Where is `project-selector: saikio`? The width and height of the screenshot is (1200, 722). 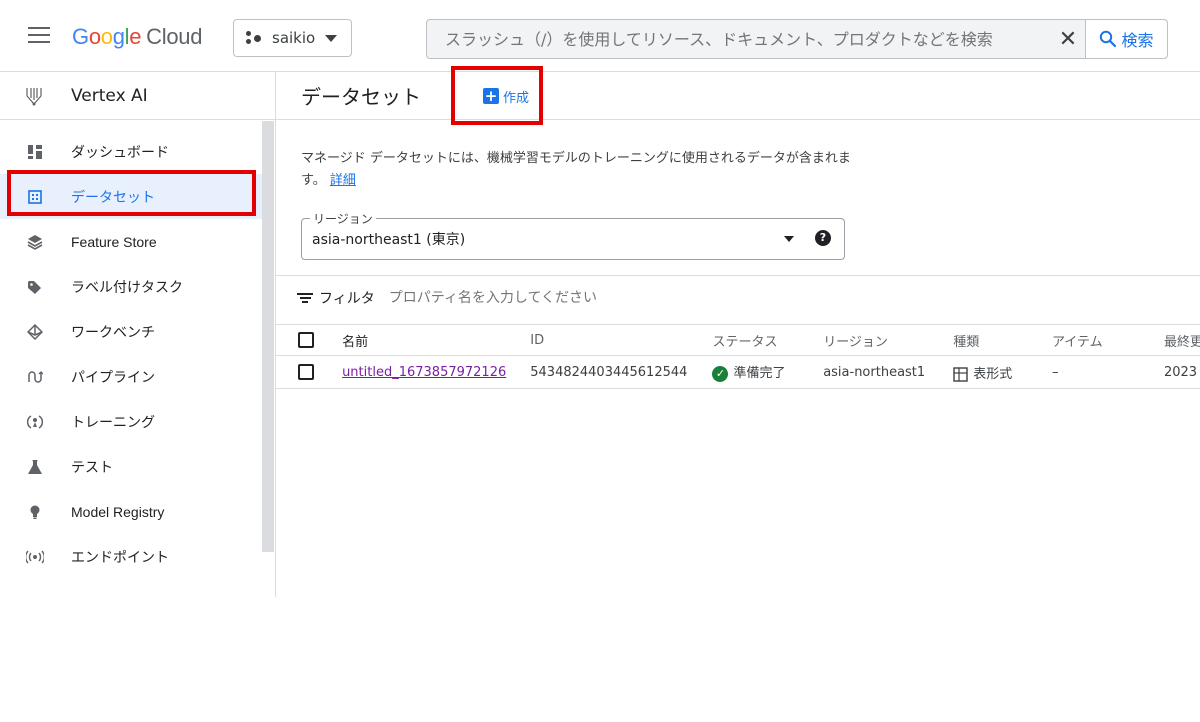 project-selector: saikio is located at coordinates (292, 38).